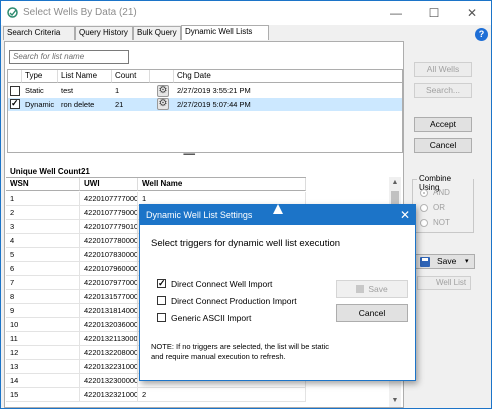  Describe the element at coordinates (439, 207) in the screenshot. I see `or-label: OR` at that location.